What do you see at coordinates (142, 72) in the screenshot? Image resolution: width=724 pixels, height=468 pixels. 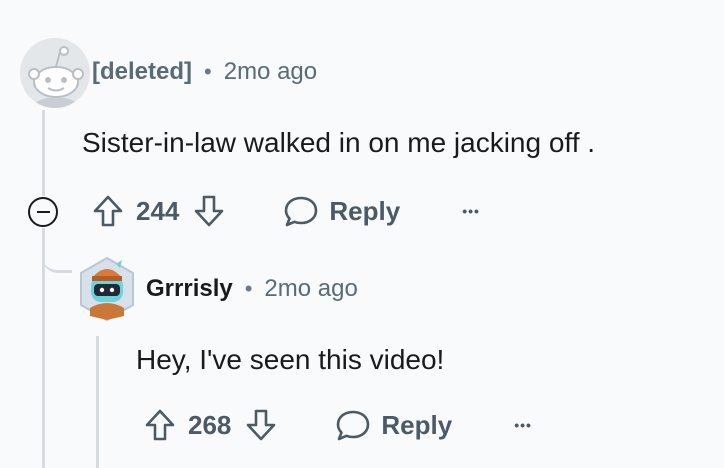 I see `comment-author: [deleted]` at bounding box center [142, 72].